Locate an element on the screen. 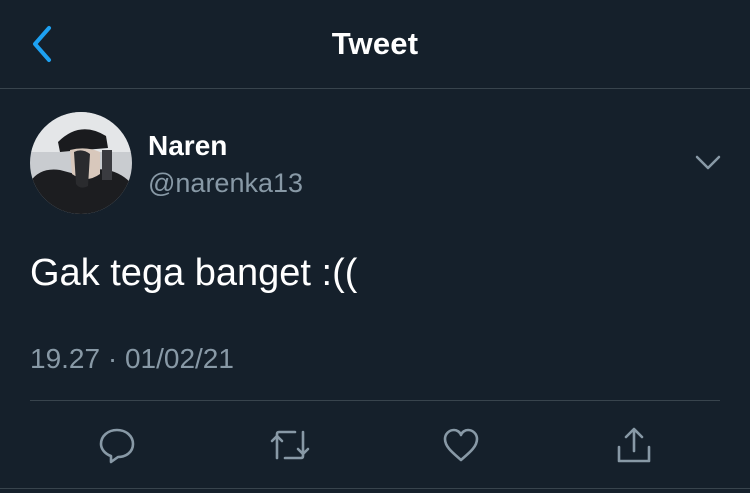 This screenshot has height=493, width=750. share-icon is located at coordinates (634, 445).